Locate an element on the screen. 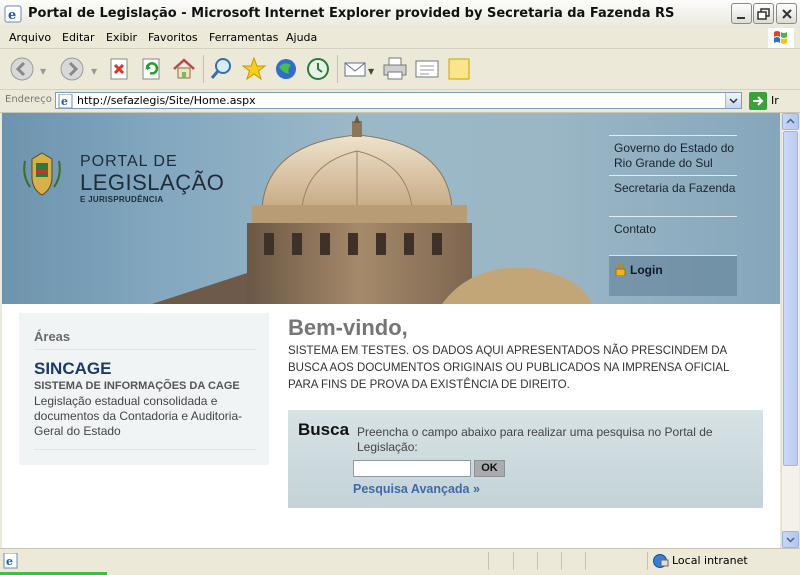 This screenshot has height=575, width=800. sincage-link: SINCAGE is located at coordinates (72, 369).